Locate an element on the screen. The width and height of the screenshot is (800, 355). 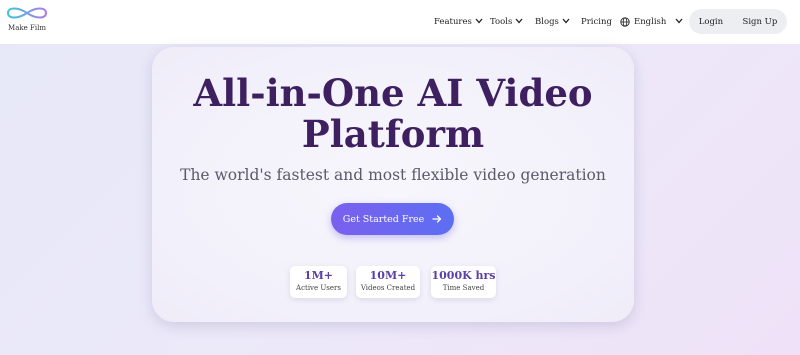
stat-label: Time Saved is located at coordinates (463, 288).